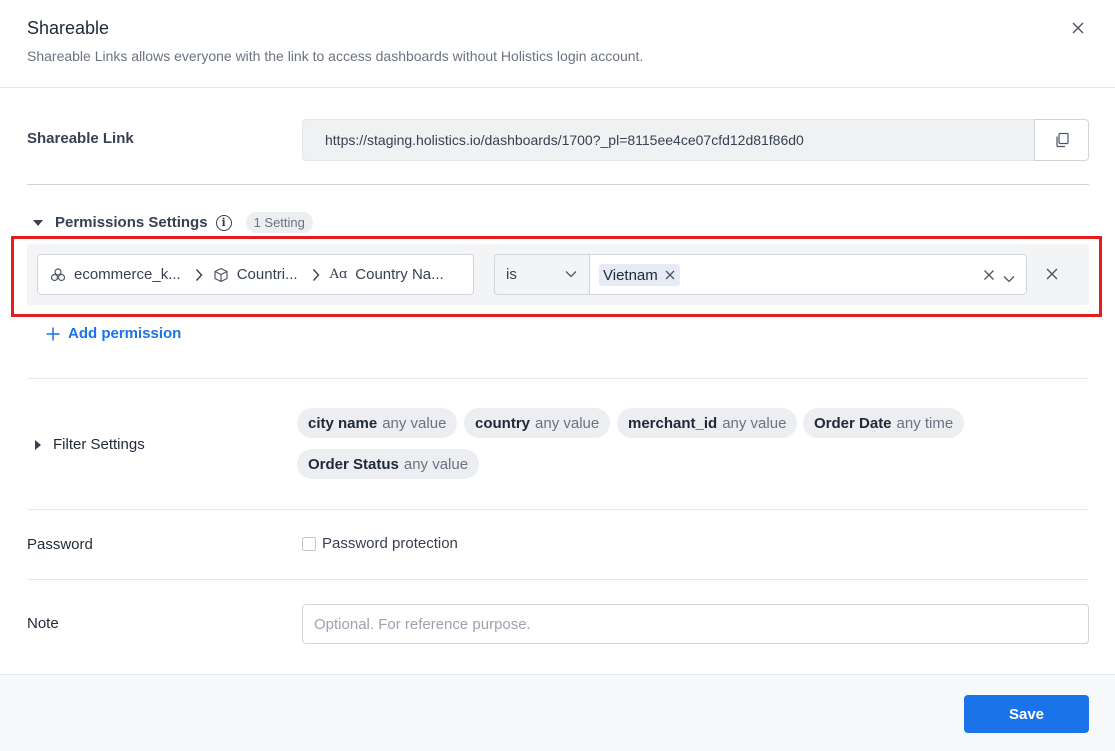  I want to click on filter-chip: merchant_id any value, so click(707, 423).